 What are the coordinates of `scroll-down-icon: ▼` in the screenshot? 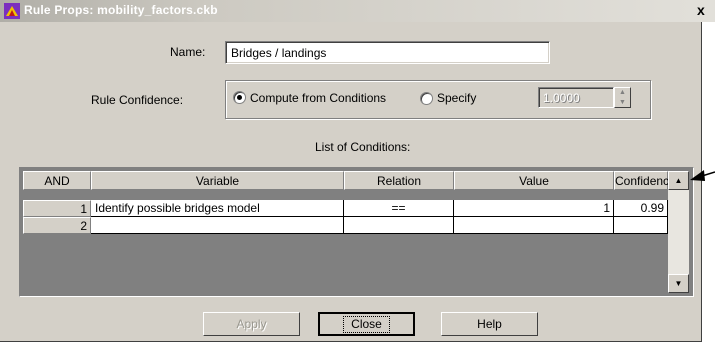 It's located at (678, 283).